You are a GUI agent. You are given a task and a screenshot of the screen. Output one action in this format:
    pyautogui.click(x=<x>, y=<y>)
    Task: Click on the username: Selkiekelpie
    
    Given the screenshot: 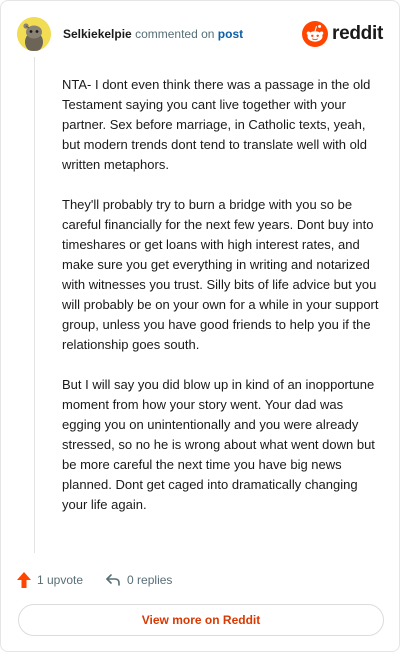 What is the action you would take?
    pyautogui.click(x=97, y=34)
    